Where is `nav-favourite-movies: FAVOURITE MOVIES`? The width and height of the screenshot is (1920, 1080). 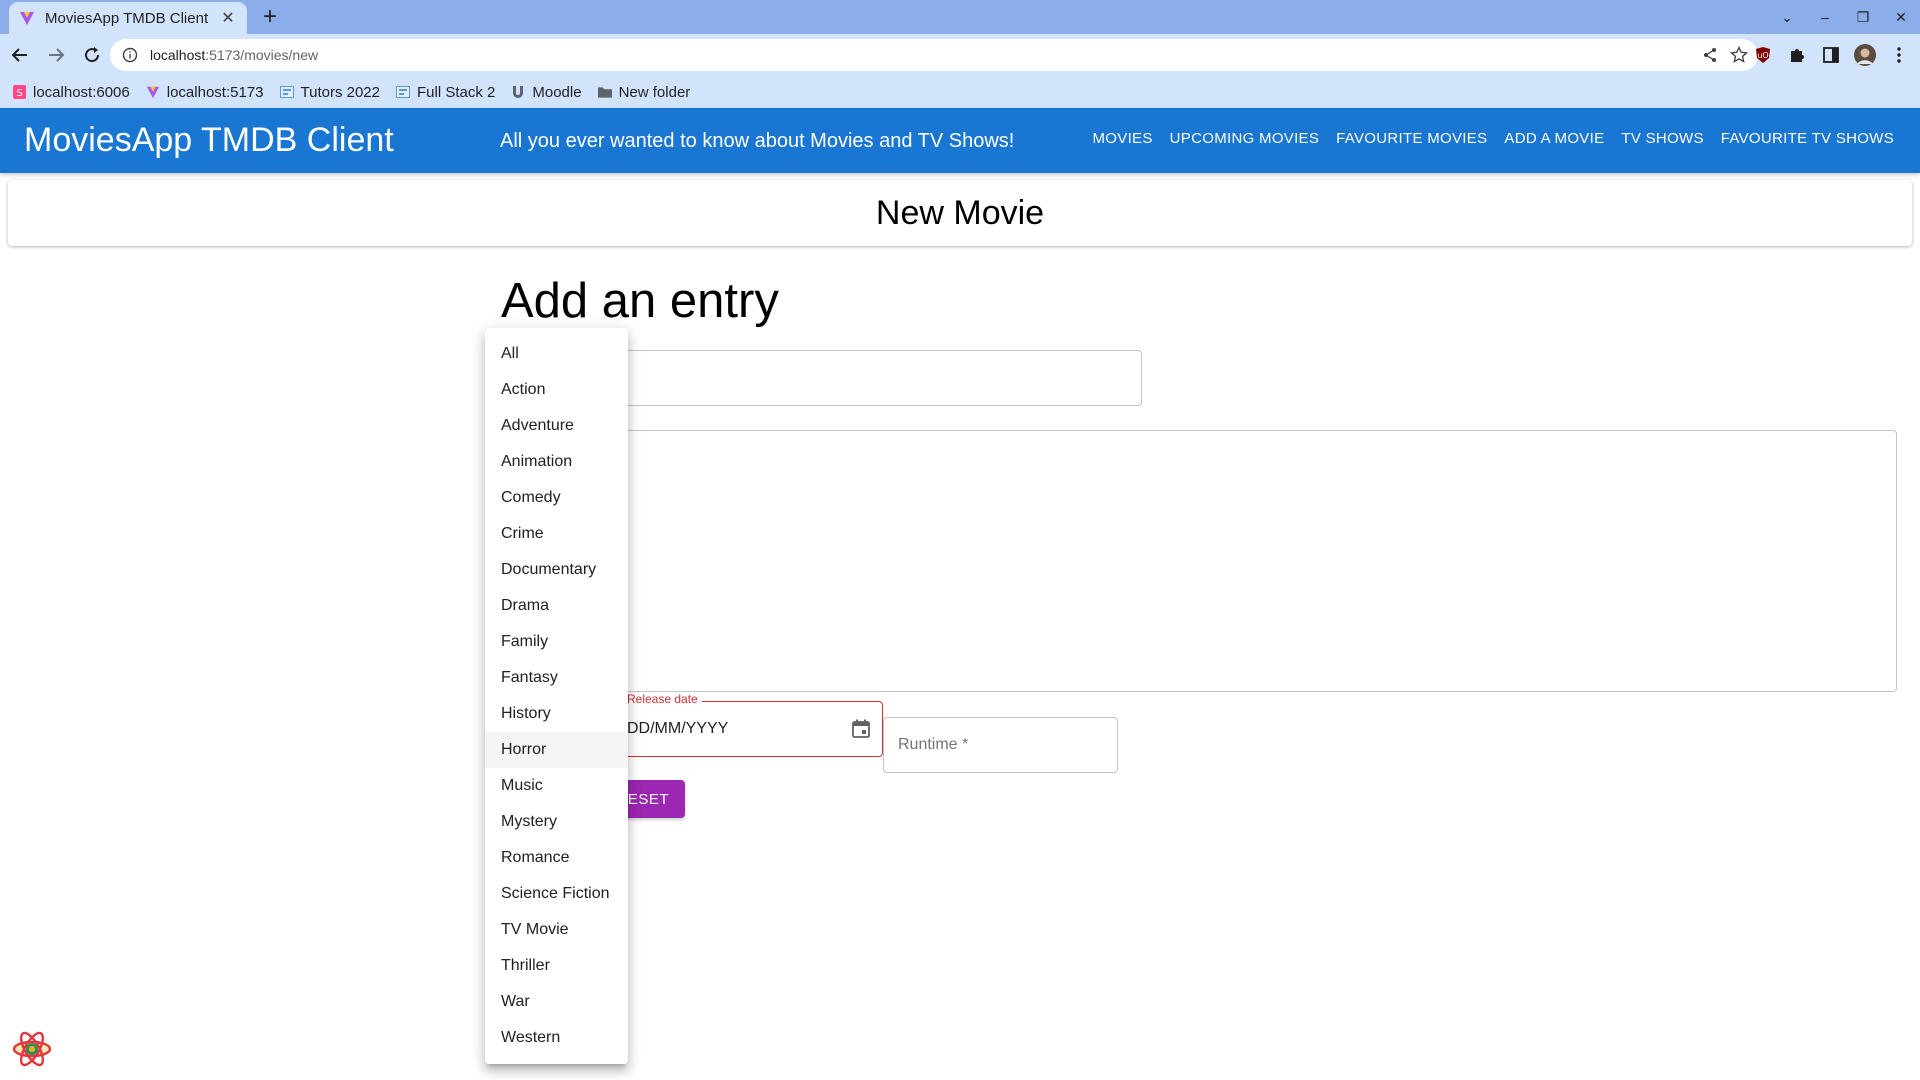
nav-favourite-movies: FAVOURITE MOVIES is located at coordinates (1411, 138).